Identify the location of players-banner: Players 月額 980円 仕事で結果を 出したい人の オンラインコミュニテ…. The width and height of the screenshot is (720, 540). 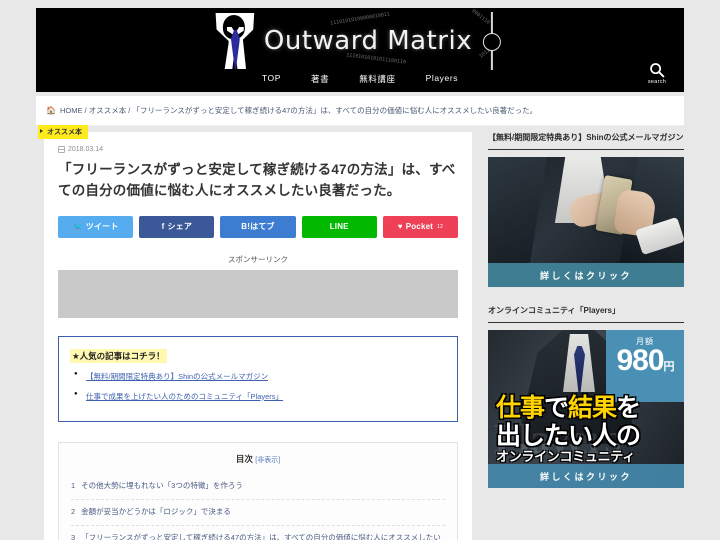
(586, 409).